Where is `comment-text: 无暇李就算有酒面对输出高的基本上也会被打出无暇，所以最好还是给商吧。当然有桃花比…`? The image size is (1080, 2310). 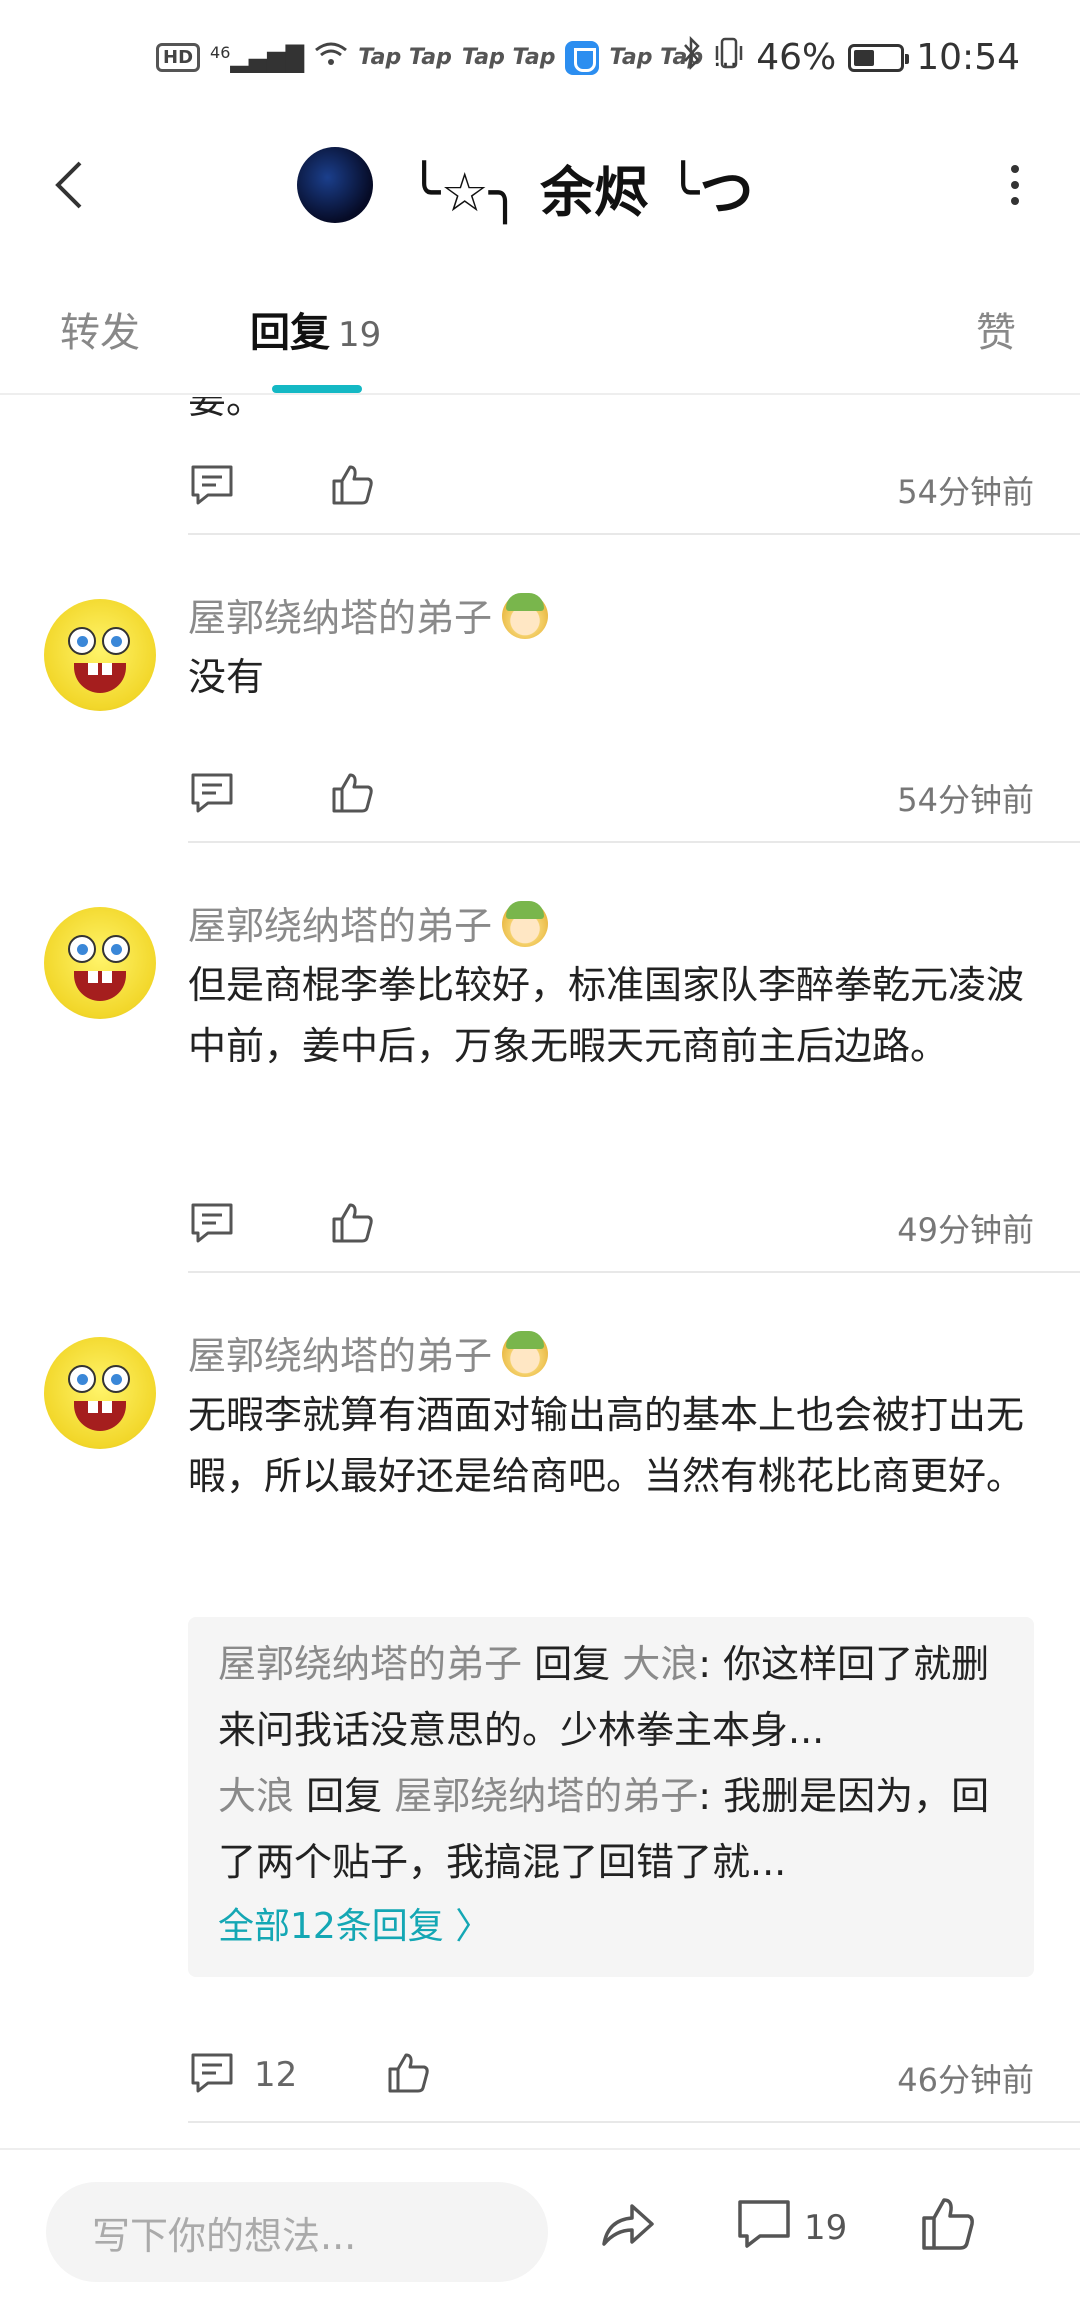 comment-text: 无暇李就算有酒面对输出高的基本上也会被打出无暇，所以最好还是给商吧。当然有桃花比… is located at coordinates (606, 1445).